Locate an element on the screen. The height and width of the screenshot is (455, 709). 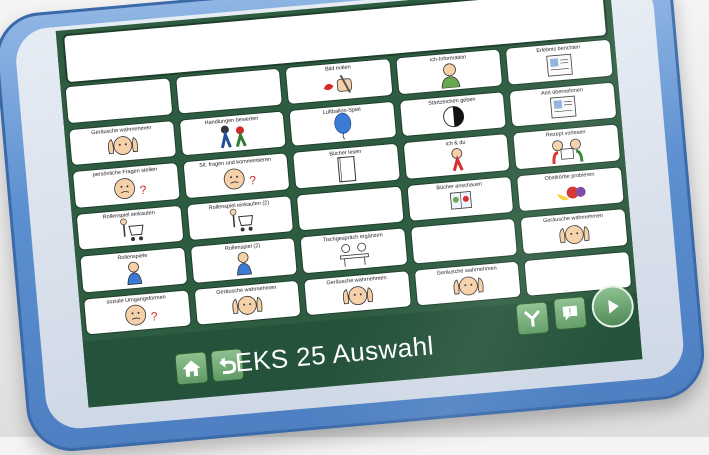
symbol-cell: ich & du is located at coordinates (456, 156).